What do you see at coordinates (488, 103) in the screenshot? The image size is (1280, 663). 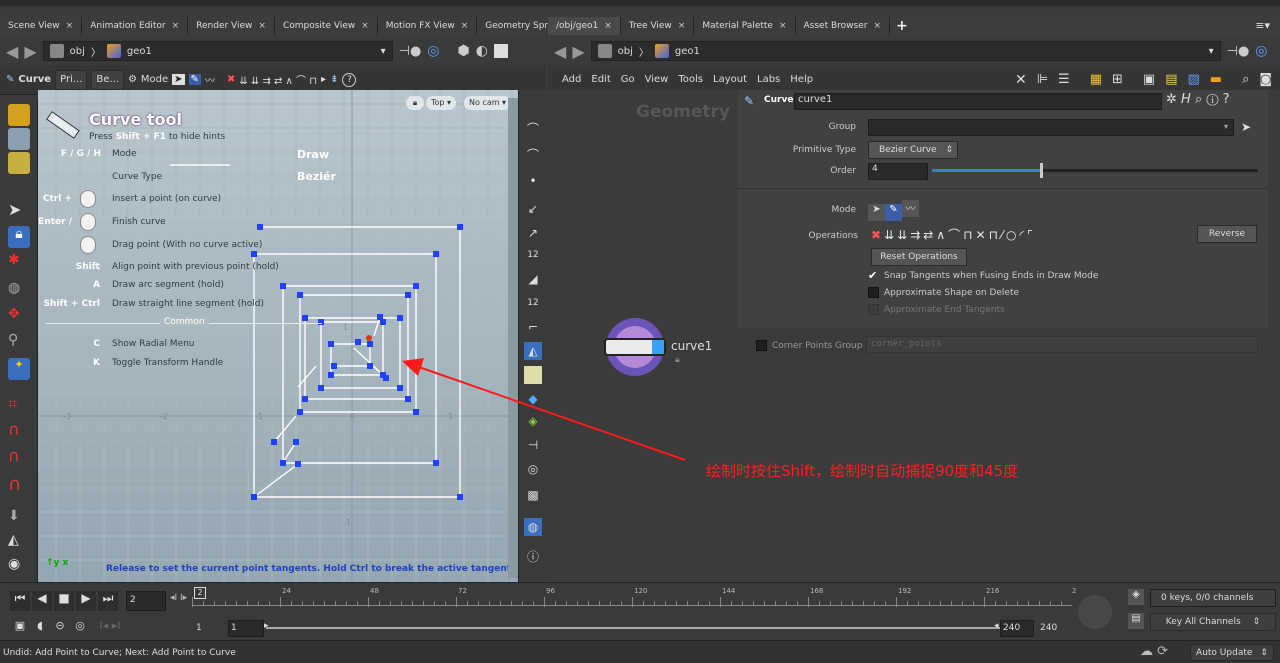 I see `camera-dropdown: No cam ▾` at bounding box center [488, 103].